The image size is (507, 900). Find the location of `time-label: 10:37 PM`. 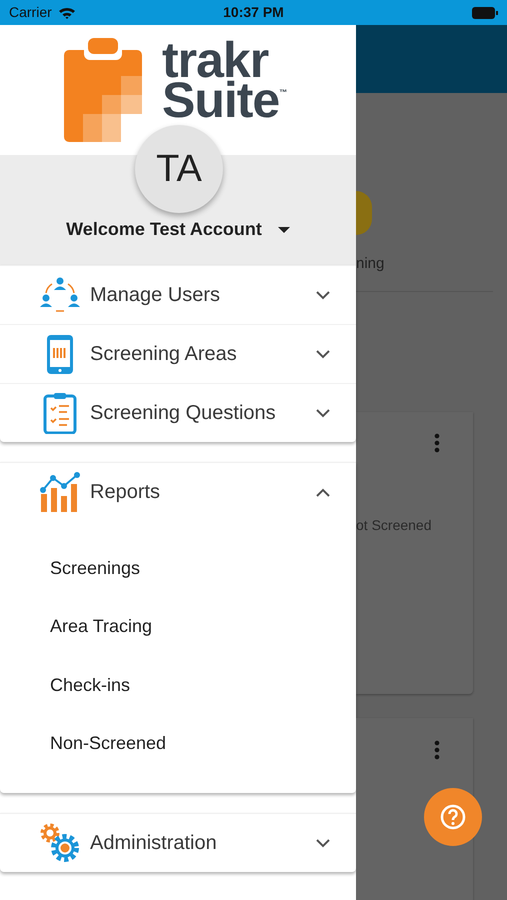

time-label: 10:37 PM is located at coordinates (253, 12).